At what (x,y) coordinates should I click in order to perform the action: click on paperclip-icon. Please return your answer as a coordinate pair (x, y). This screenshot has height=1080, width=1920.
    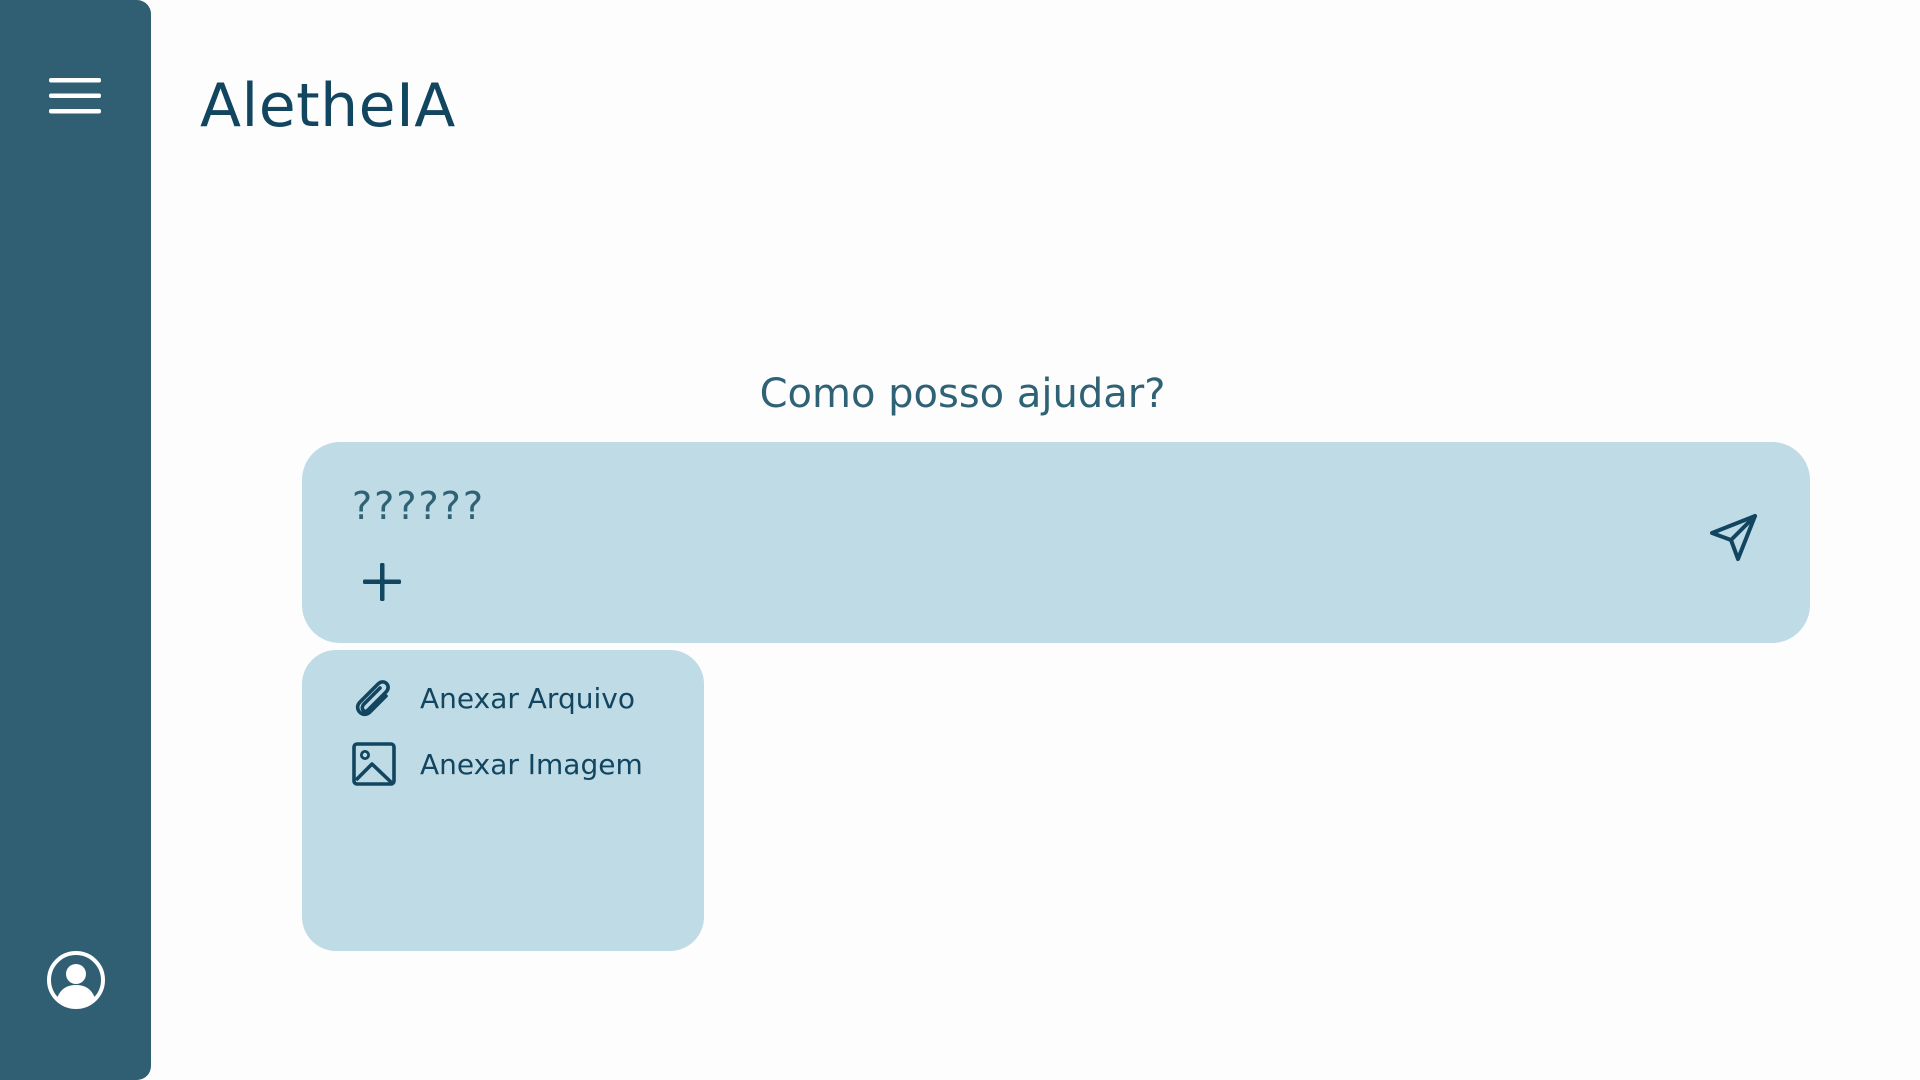
    Looking at the image, I should click on (374, 698).